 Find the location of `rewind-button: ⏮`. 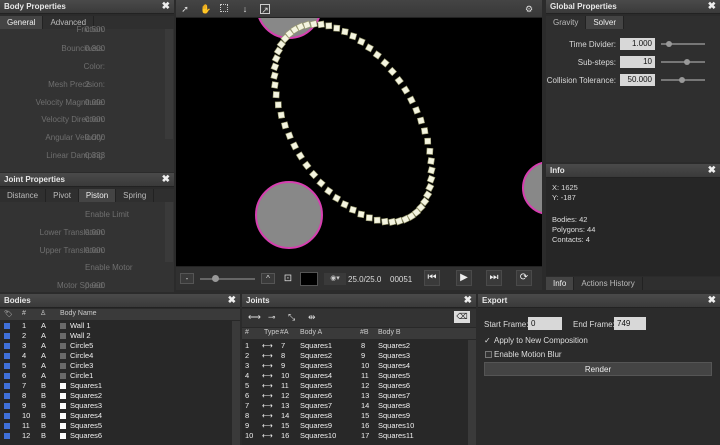

rewind-button: ⏮ is located at coordinates (432, 278).